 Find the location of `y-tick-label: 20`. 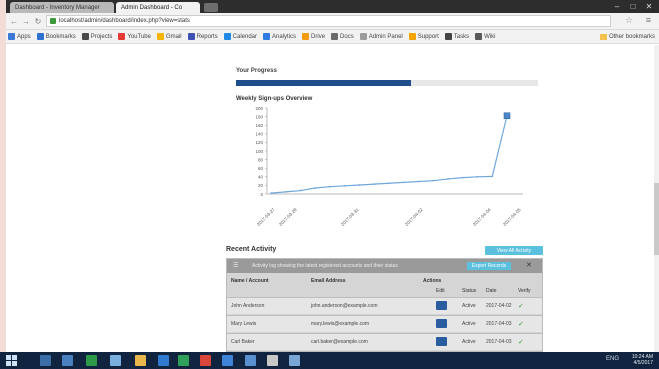

y-tick-label: 20 is located at coordinates (261, 185).